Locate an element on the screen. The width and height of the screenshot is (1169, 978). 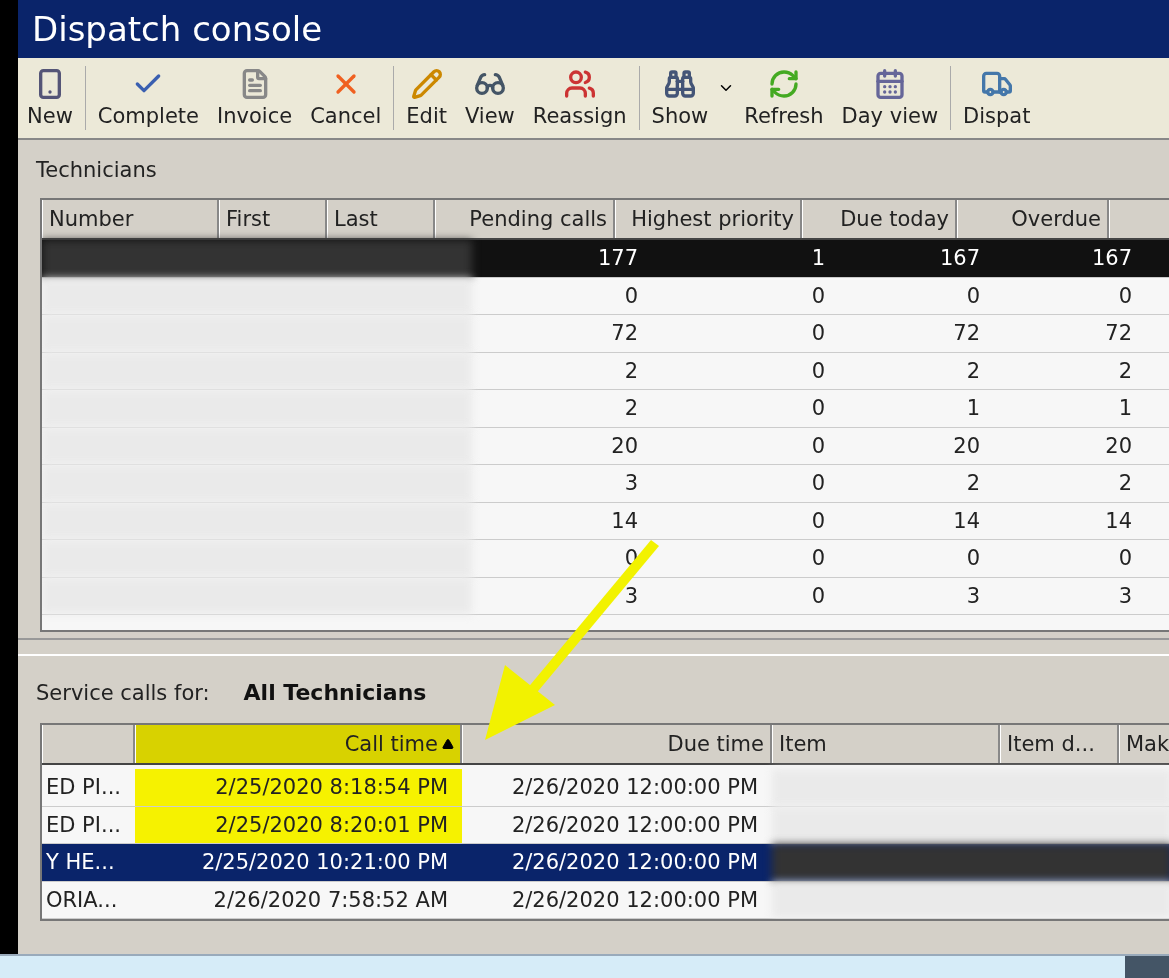
table-cell-text: 177 is located at coordinates (617, 259).